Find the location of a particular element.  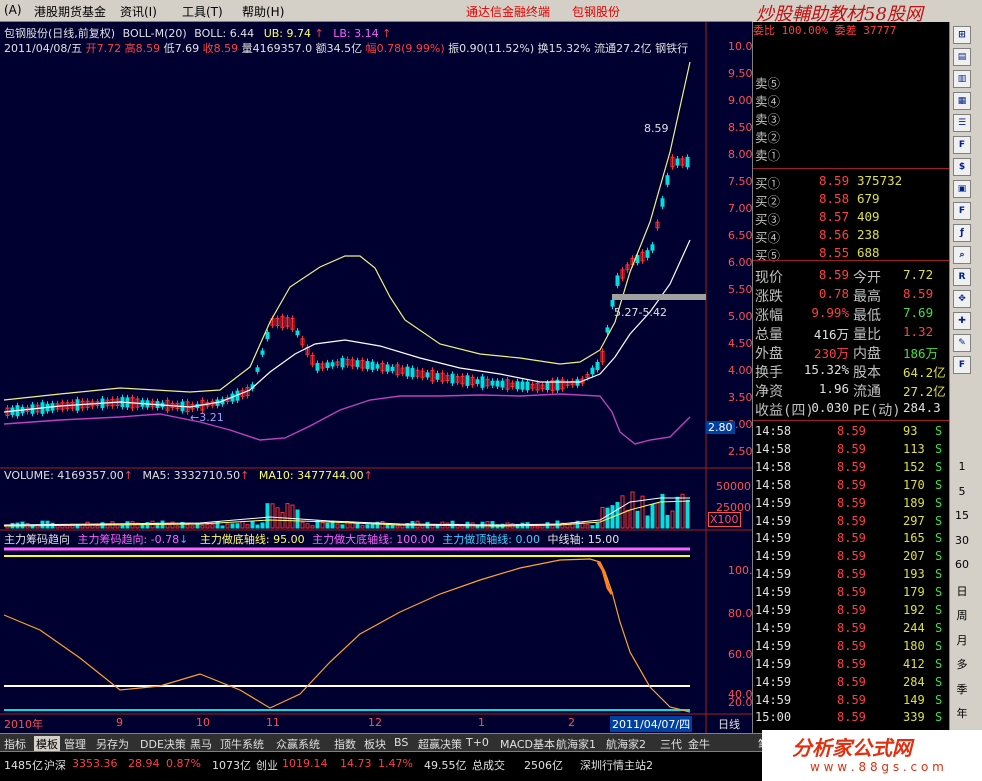

tick-time: 14:58 is located at coordinates (773, 466).